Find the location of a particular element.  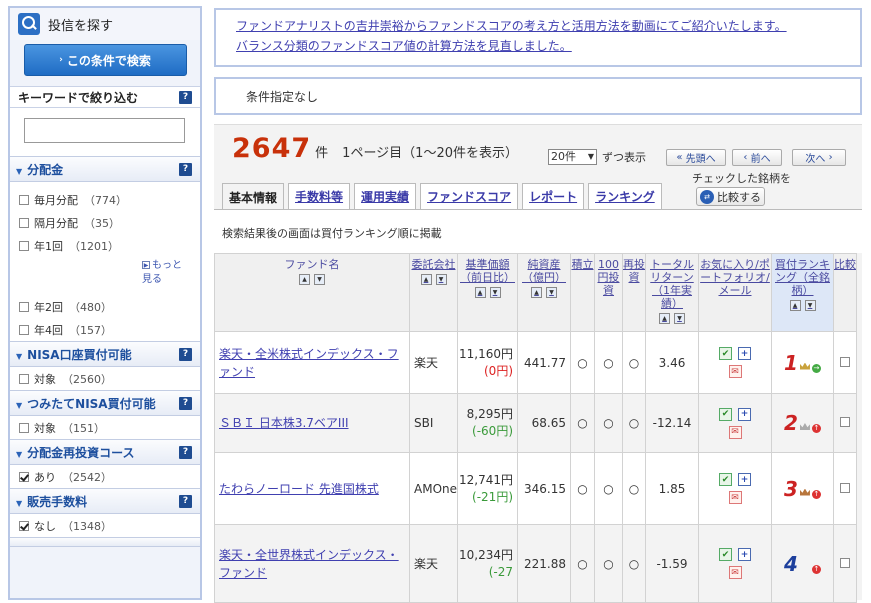

col-header-label: ファンド名 is located at coordinates (312, 264).